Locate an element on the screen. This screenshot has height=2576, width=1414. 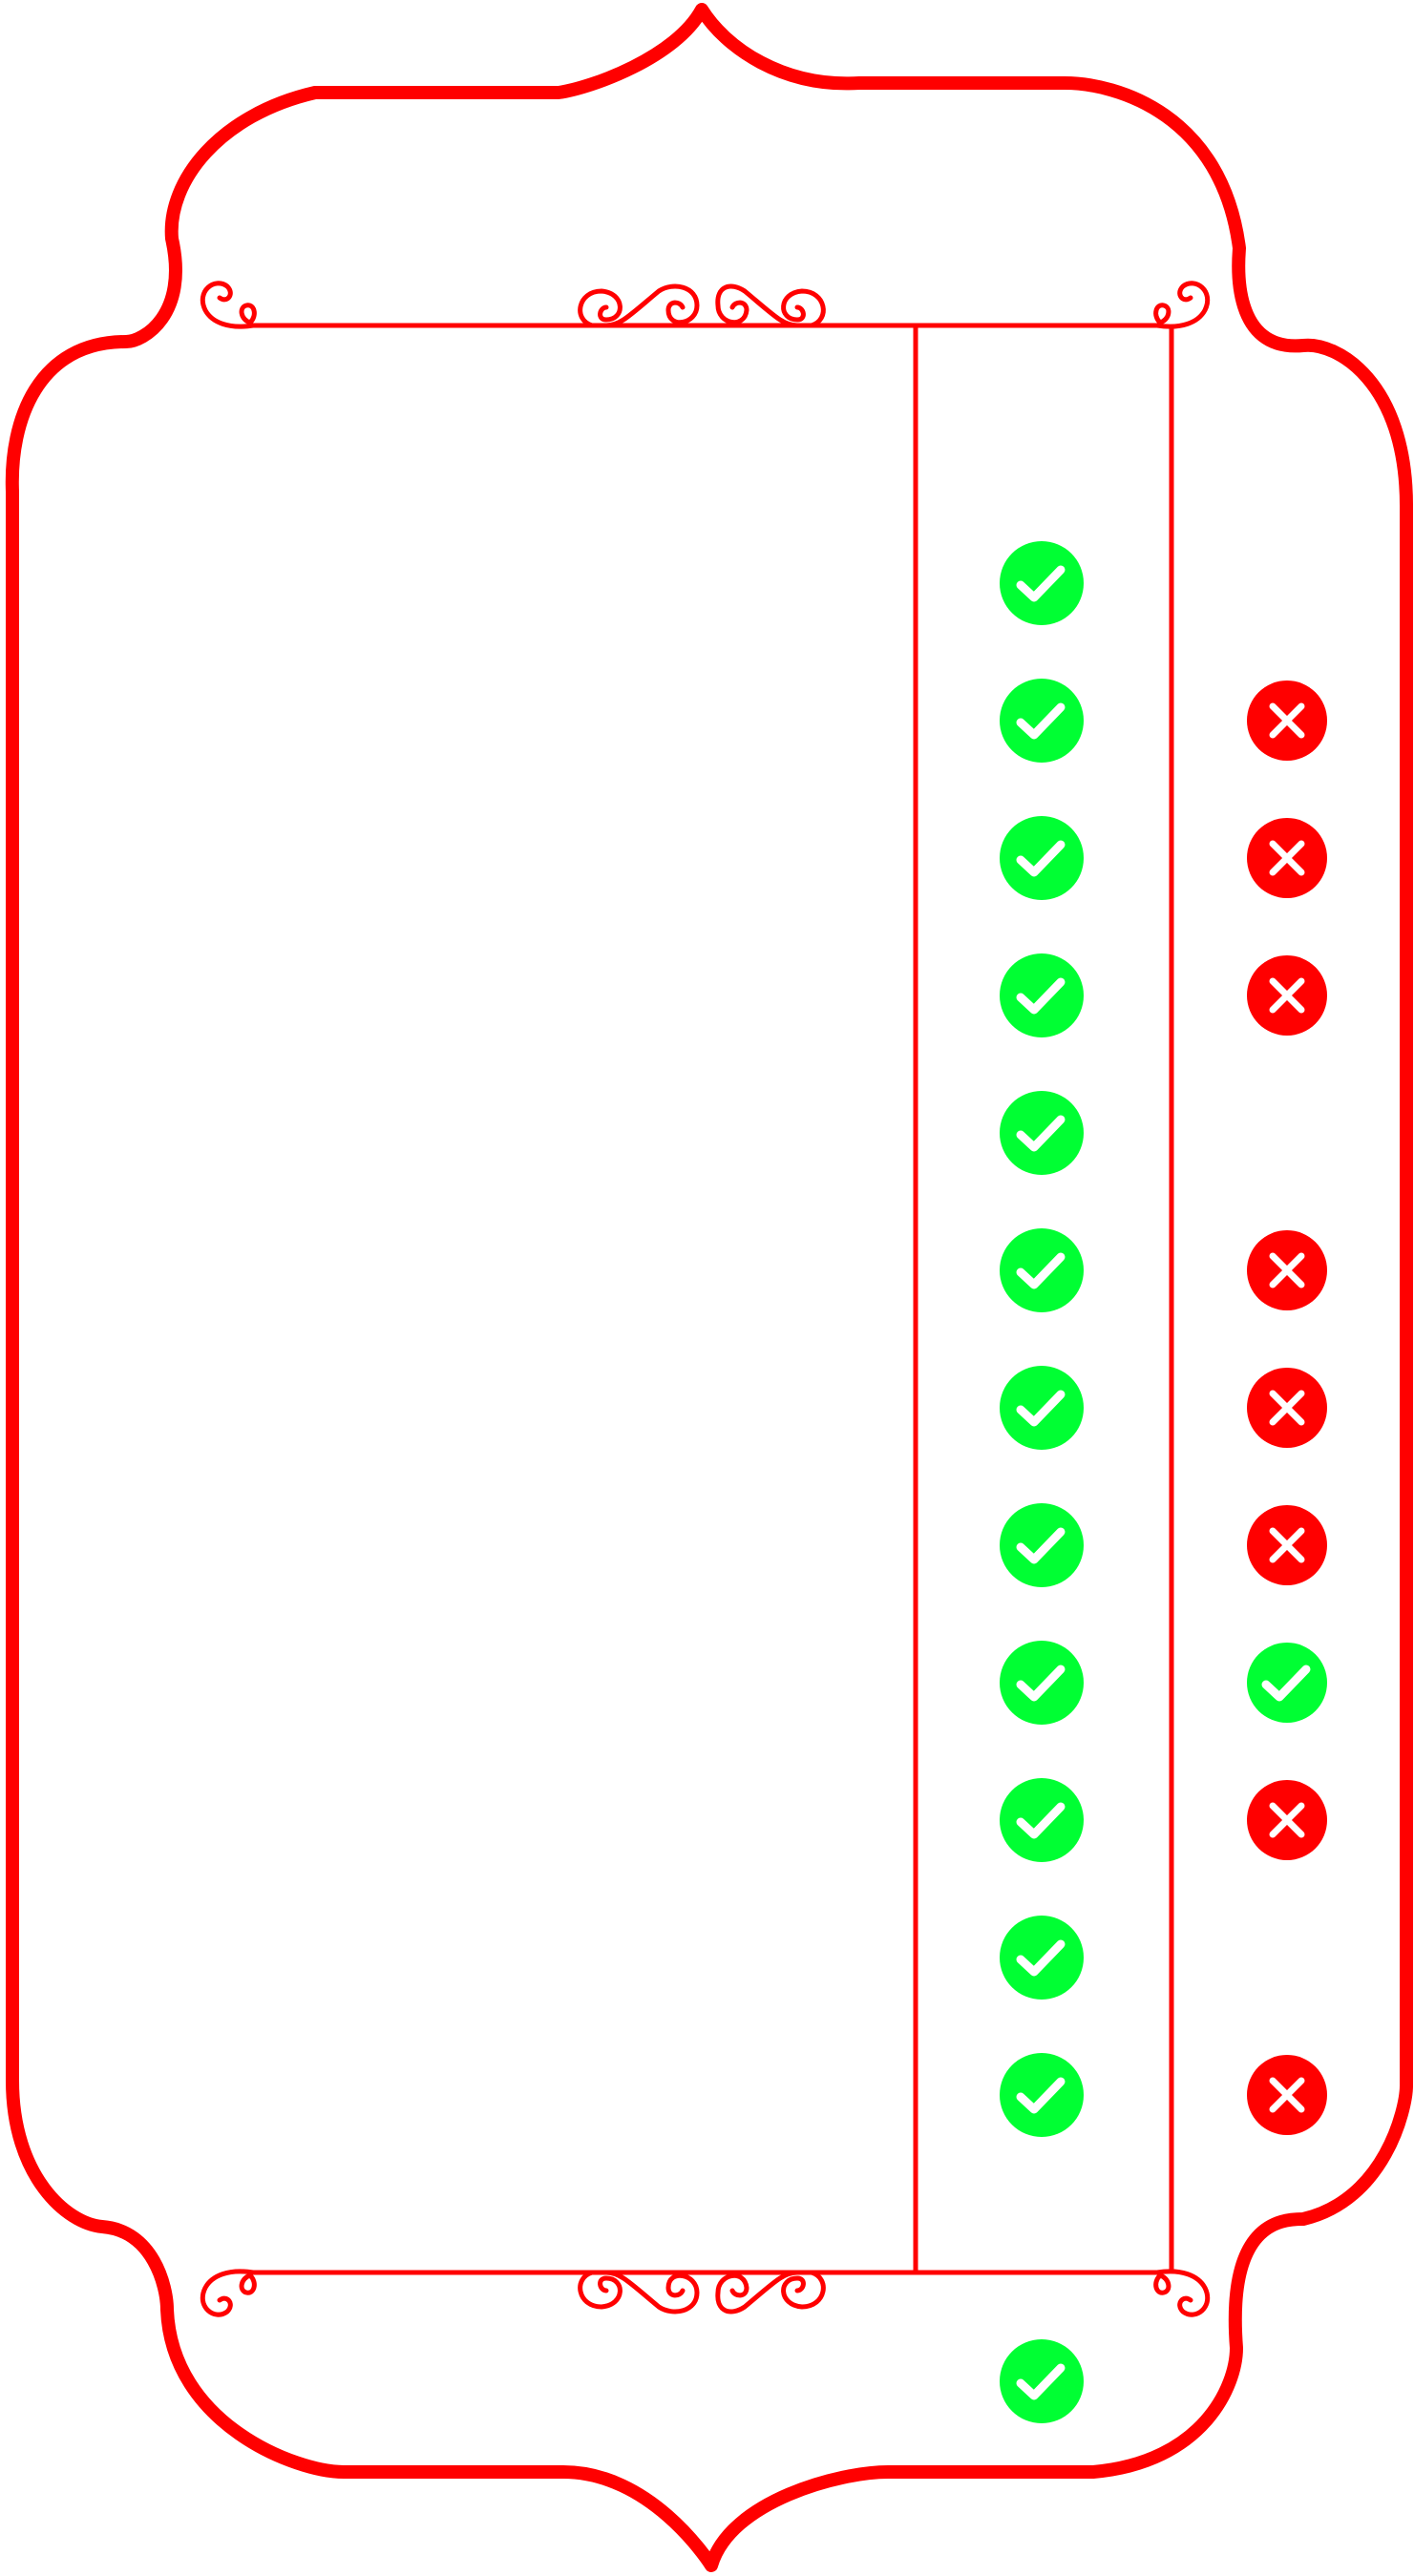
top-flourish is located at coordinates (705, 305).